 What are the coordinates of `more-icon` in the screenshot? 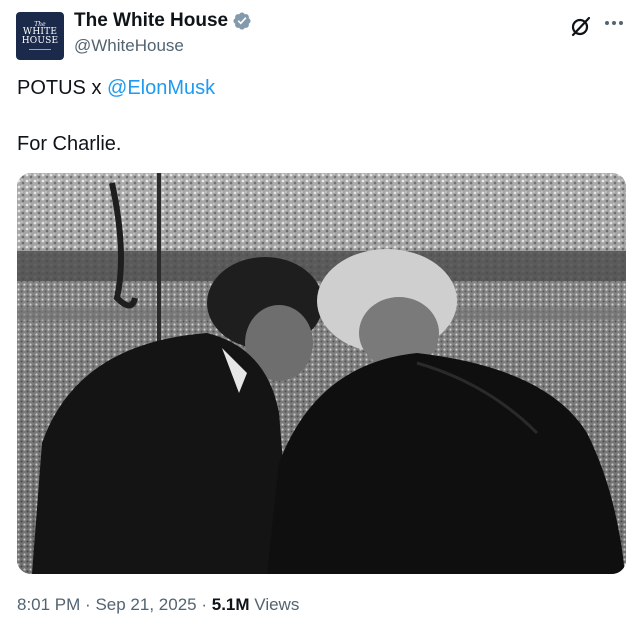 It's located at (614, 23).